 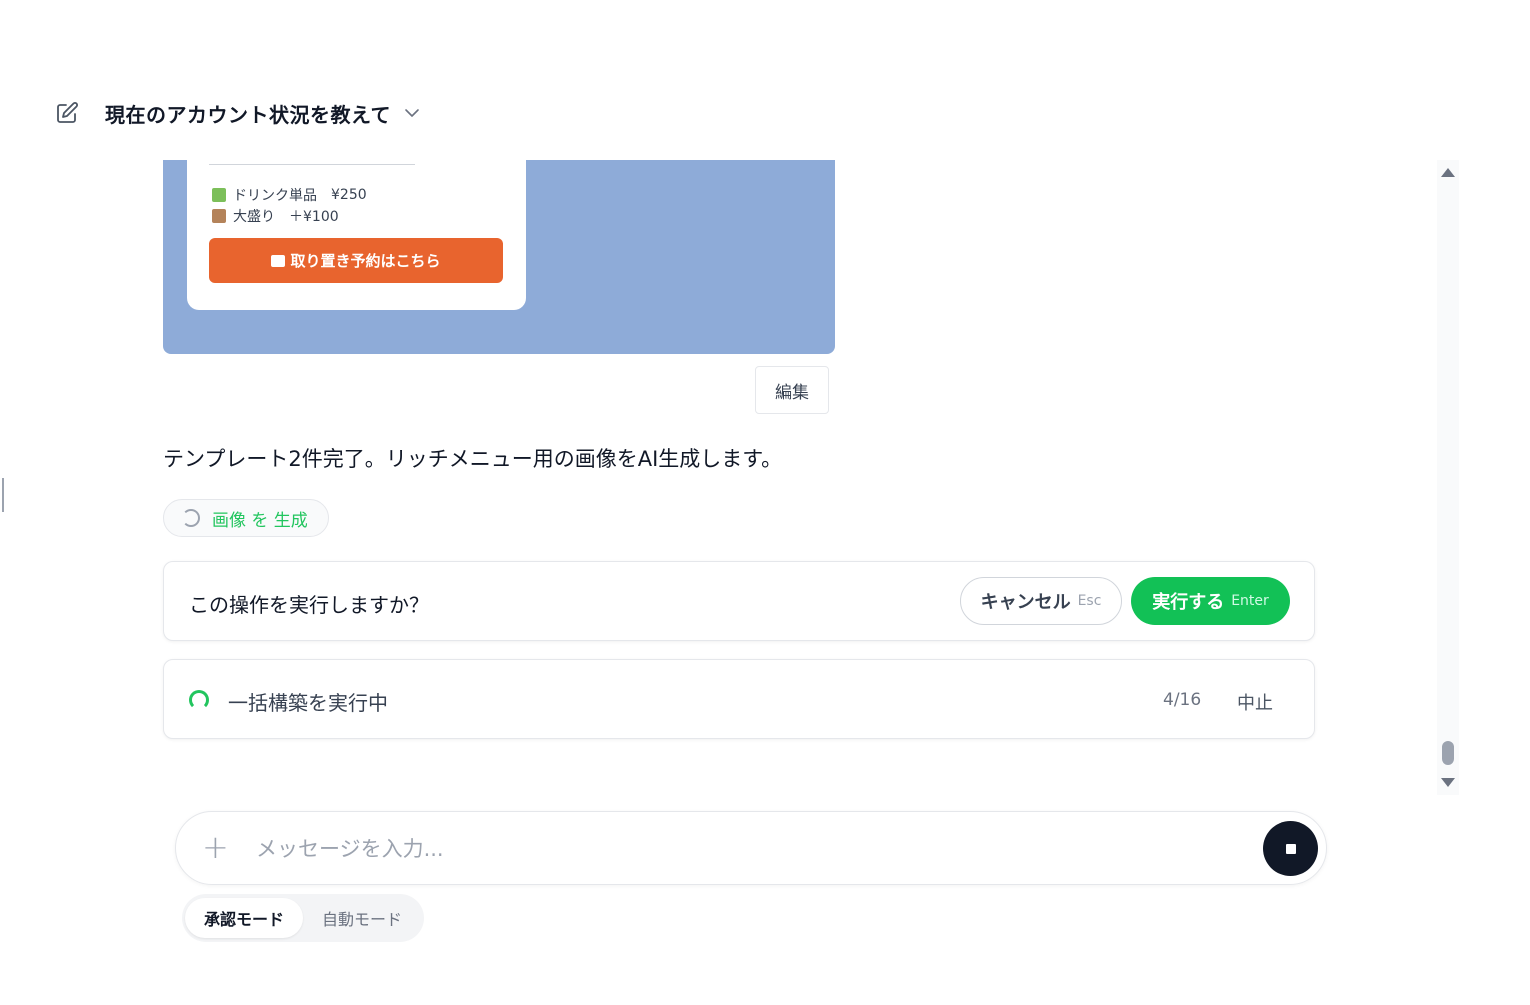 I want to click on menu-item-label: 大盛り, so click(x=254, y=217).